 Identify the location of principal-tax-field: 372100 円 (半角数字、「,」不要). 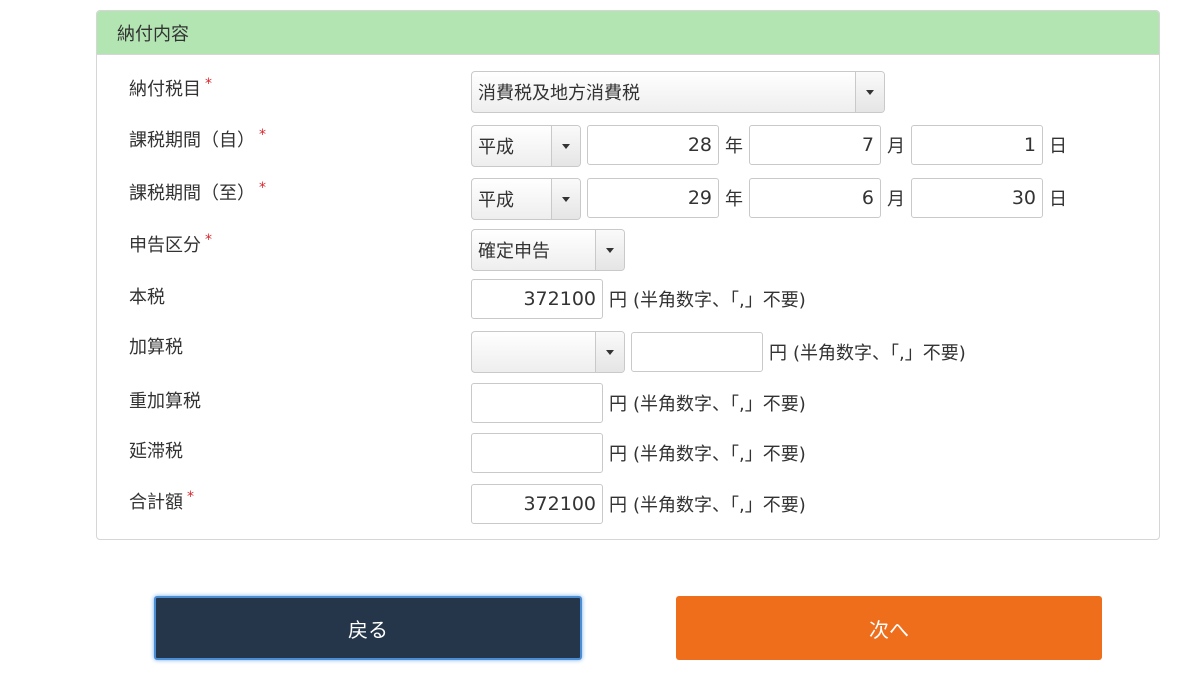
(638, 299).